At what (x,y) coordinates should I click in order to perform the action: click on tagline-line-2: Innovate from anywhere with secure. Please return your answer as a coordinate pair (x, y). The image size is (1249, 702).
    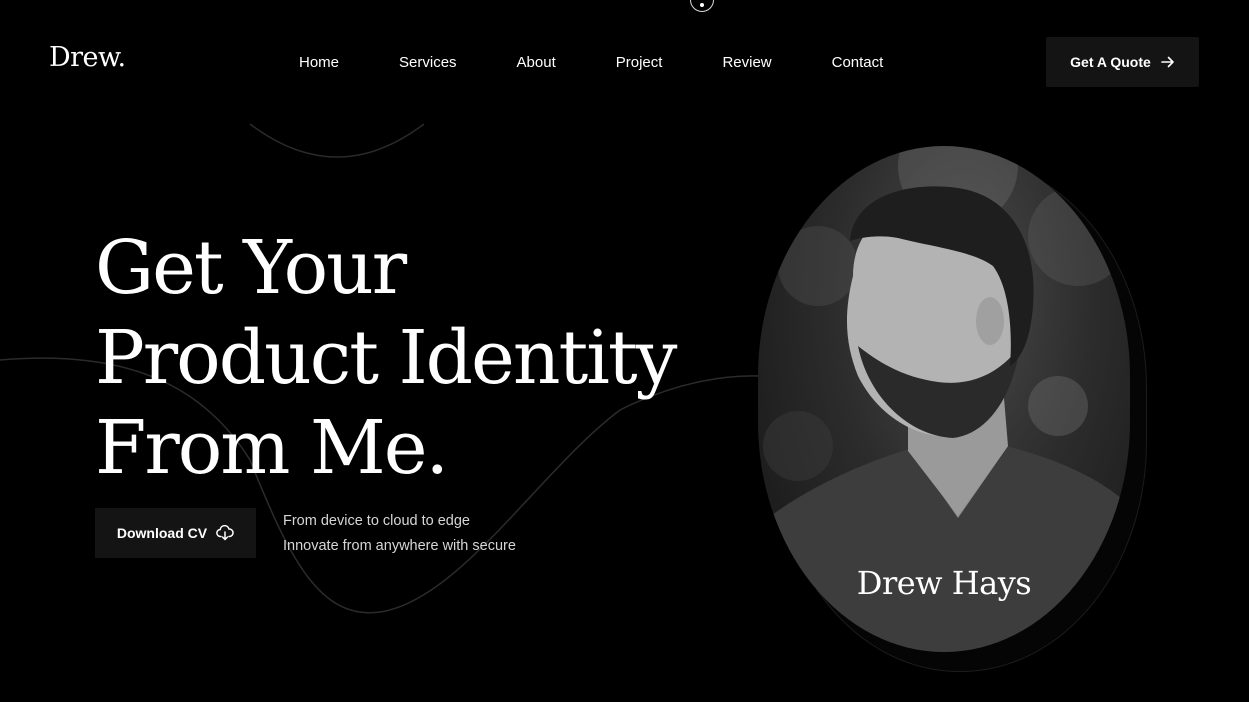
    Looking at the image, I should click on (399, 546).